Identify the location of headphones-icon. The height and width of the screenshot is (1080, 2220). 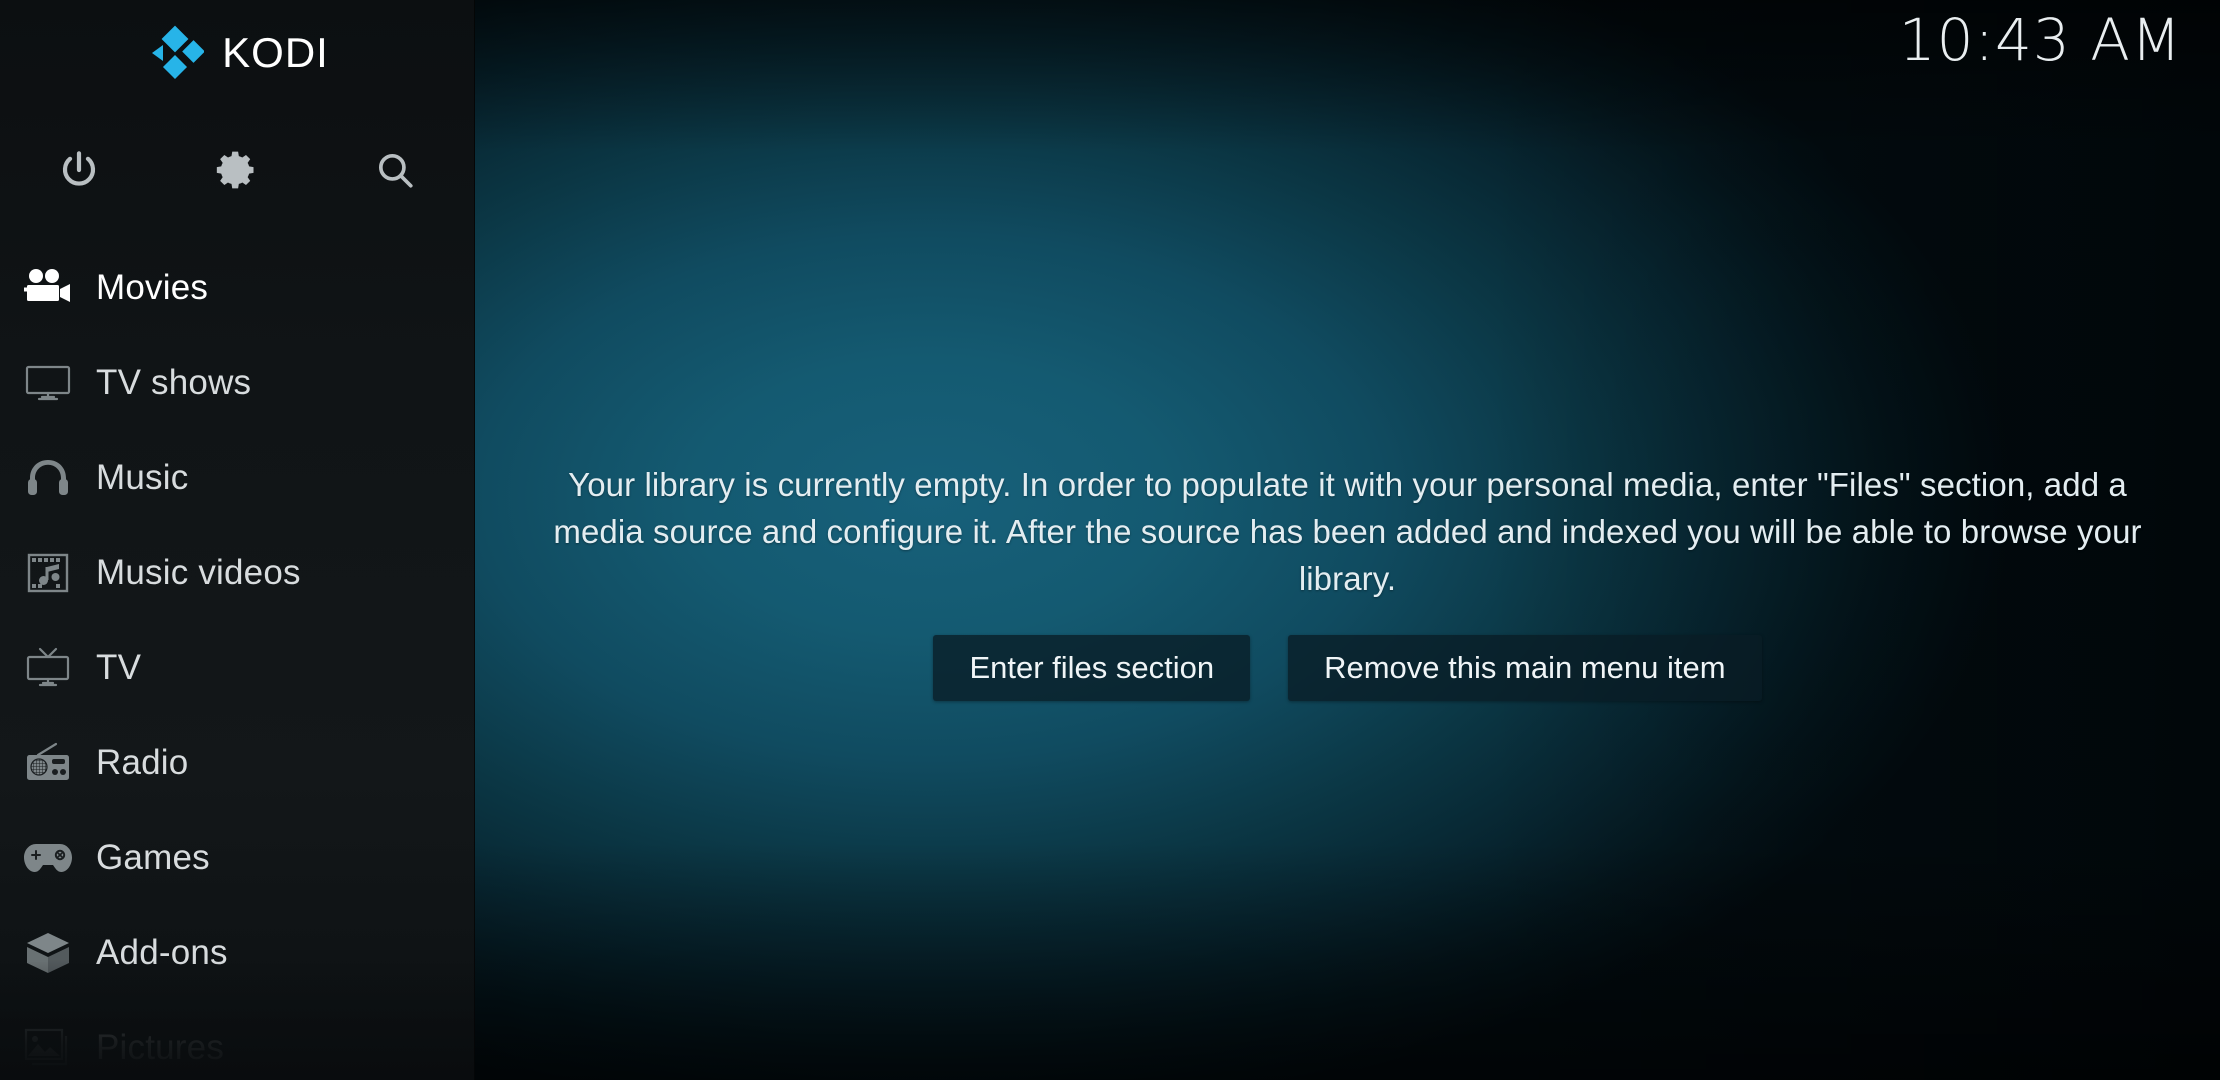
(48, 478).